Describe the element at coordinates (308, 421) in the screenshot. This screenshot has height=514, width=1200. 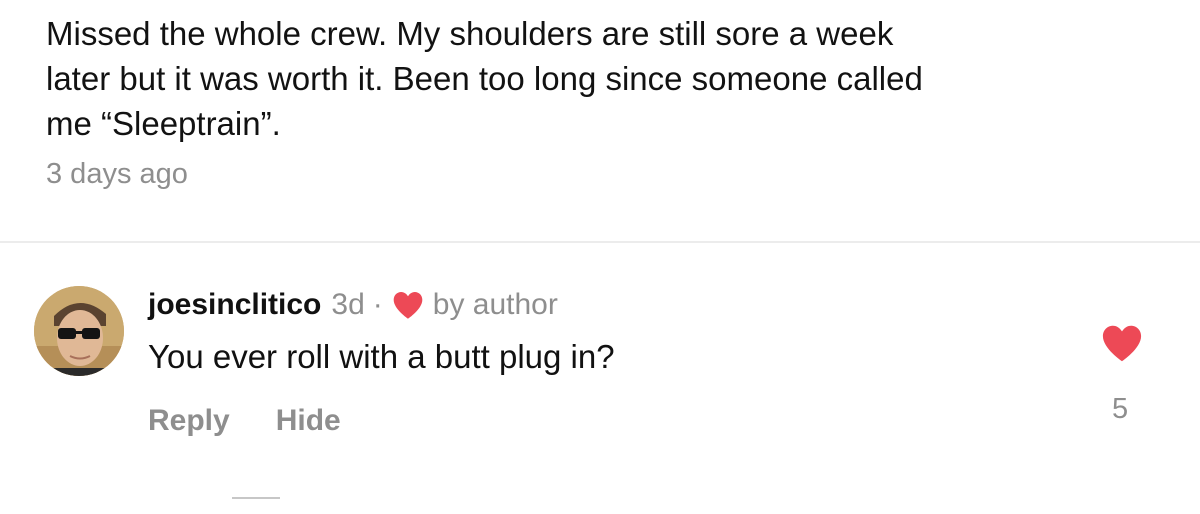
I see `hide-button: Hide` at that location.